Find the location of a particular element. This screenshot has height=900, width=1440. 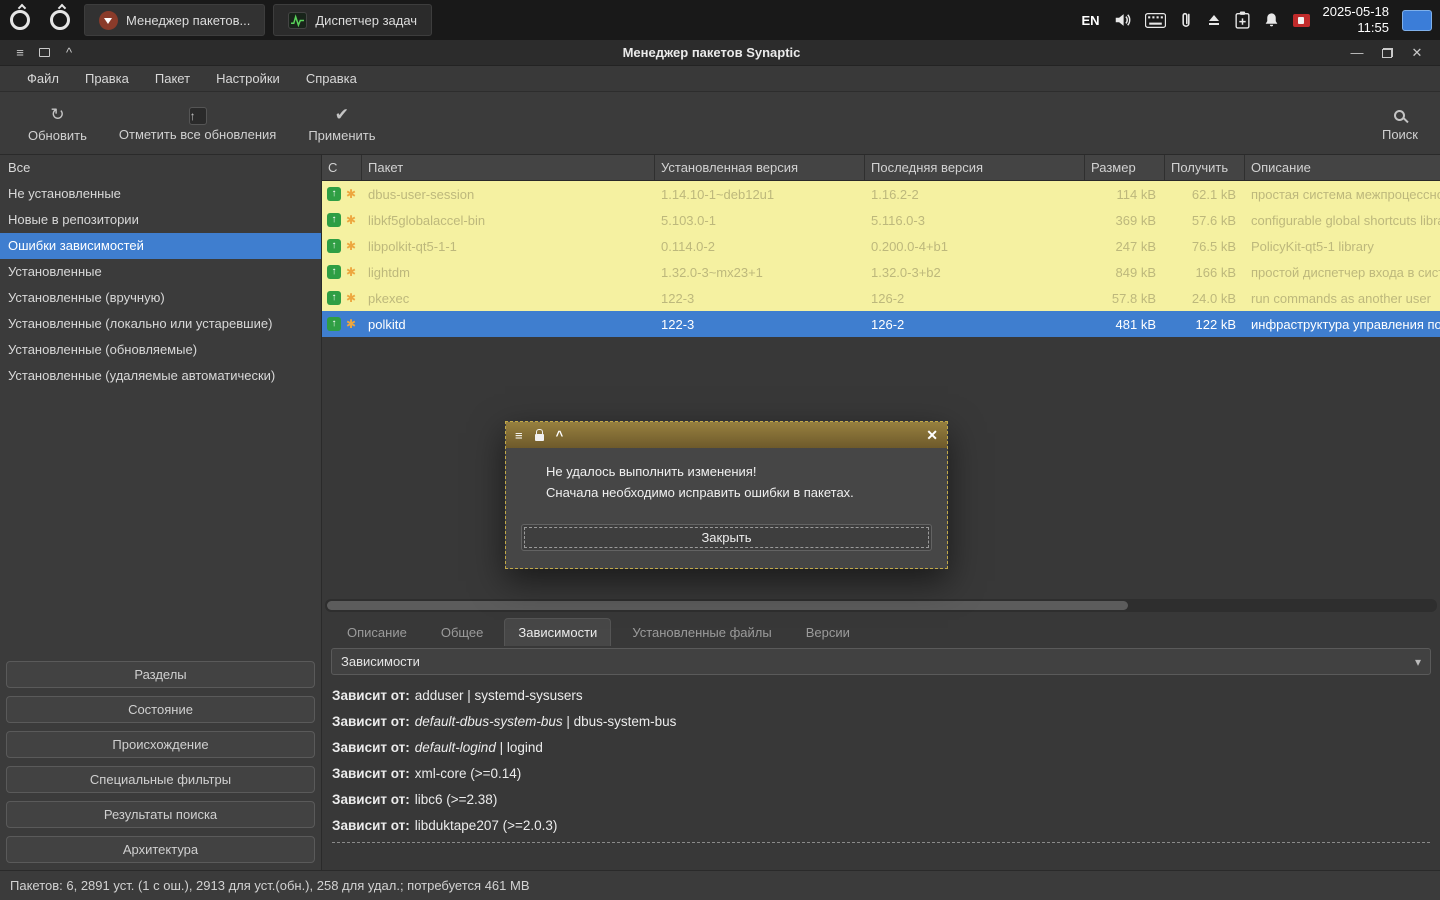

download-size: 24.0 kB is located at coordinates (1213, 298).